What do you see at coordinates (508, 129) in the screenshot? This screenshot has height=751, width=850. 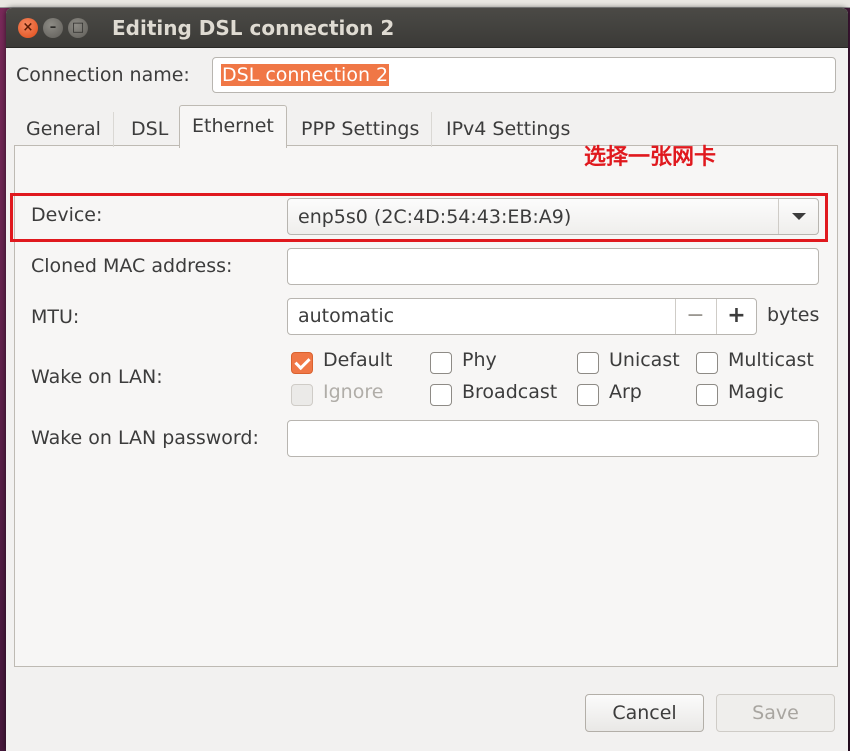 I see `tab-ipv4-settings: IPv4 Settings` at bounding box center [508, 129].